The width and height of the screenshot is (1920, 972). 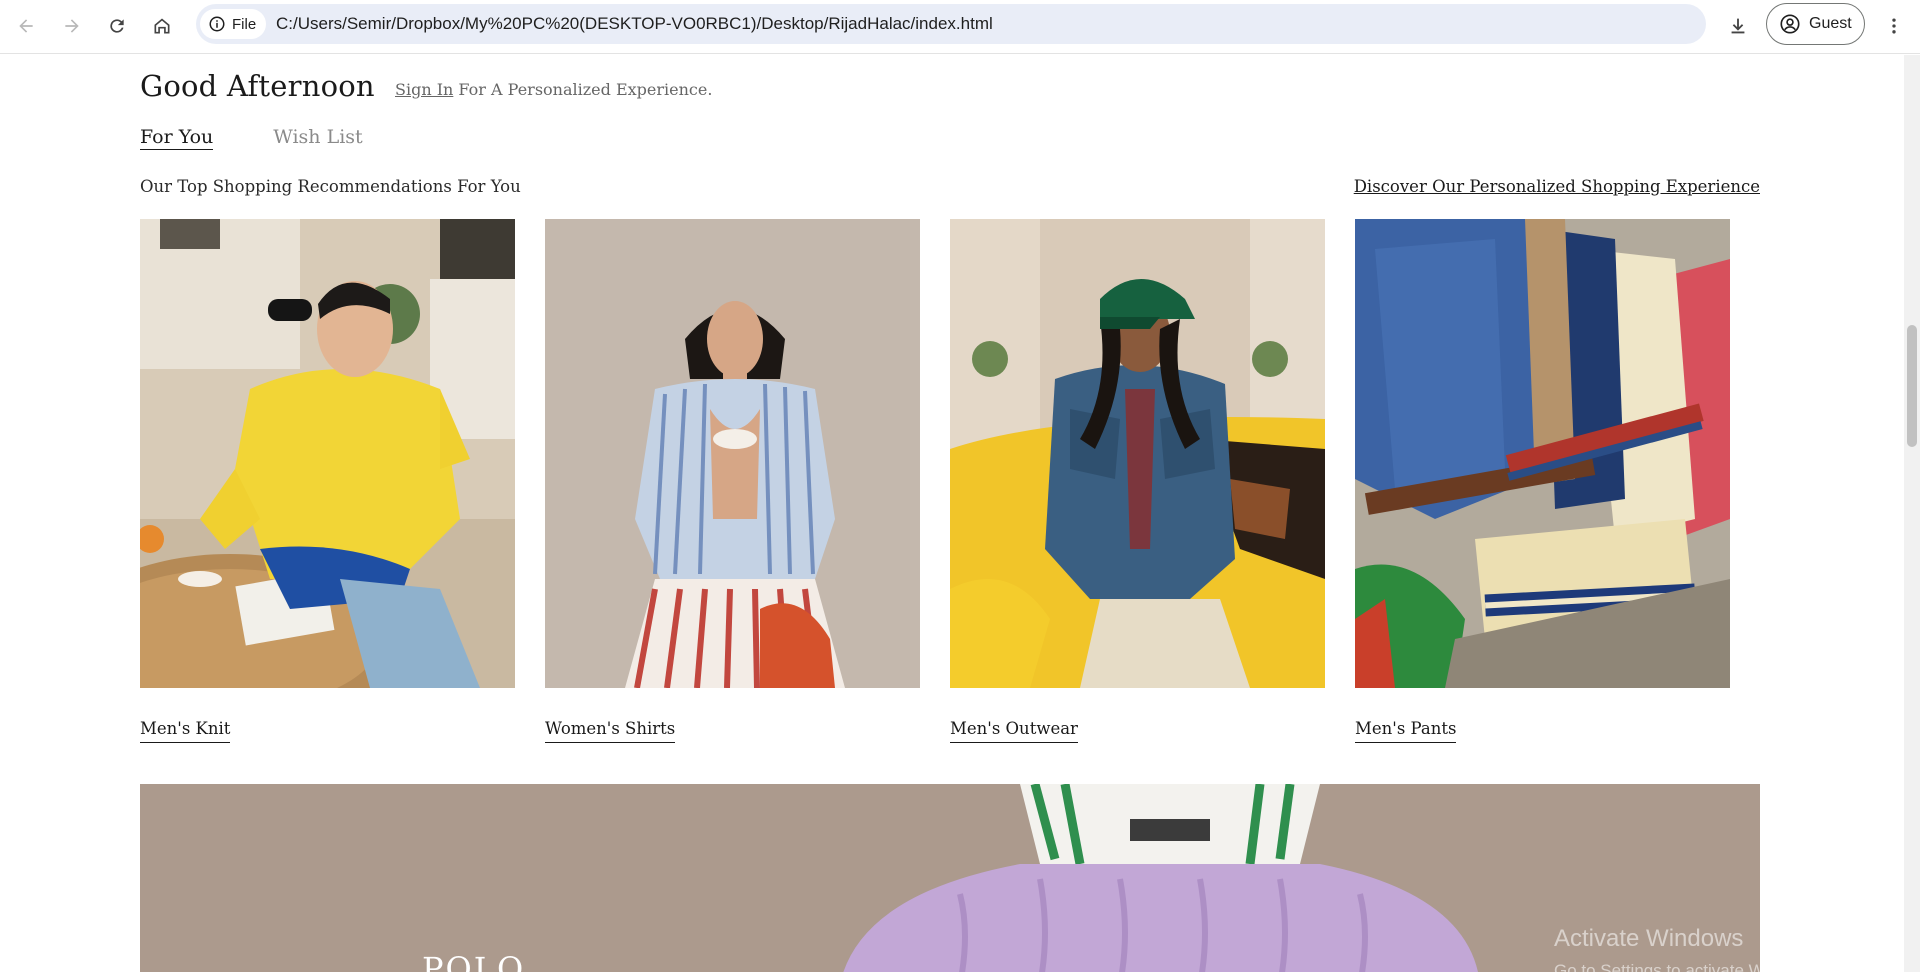 What do you see at coordinates (1912, 513) in the screenshot?
I see `page-scrollbar` at bounding box center [1912, 513].